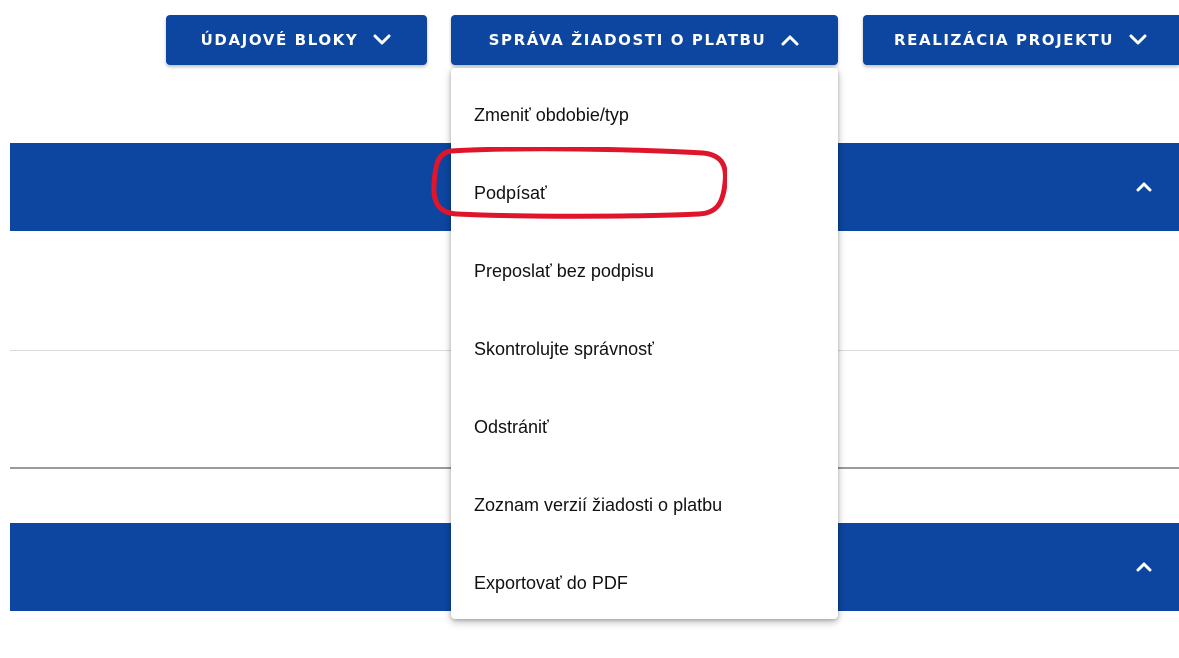  I want to click on sprava-ziadosti-button: SPRÁVA ŽIADOSTI O PLATBU, so click(644, 40).